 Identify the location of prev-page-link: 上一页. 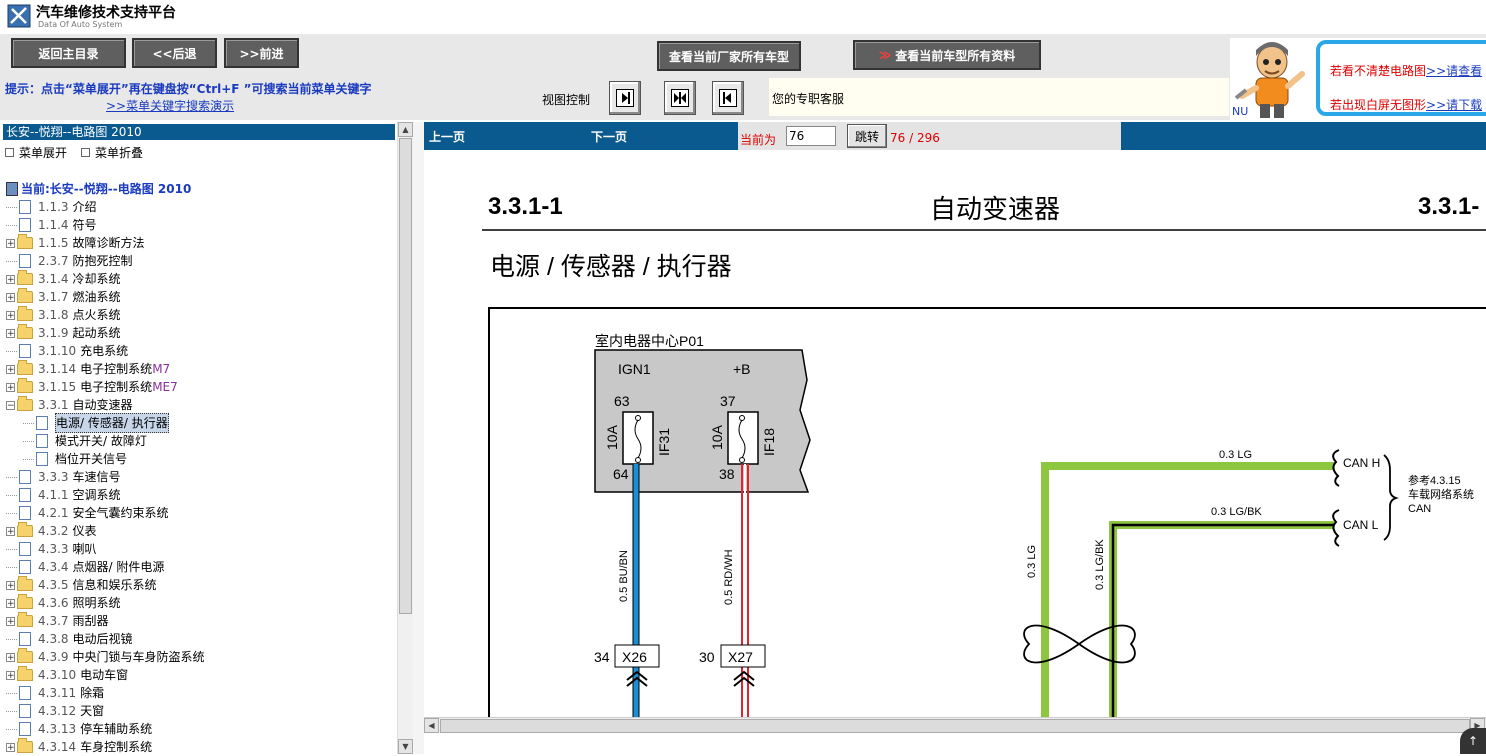
(447, 136).